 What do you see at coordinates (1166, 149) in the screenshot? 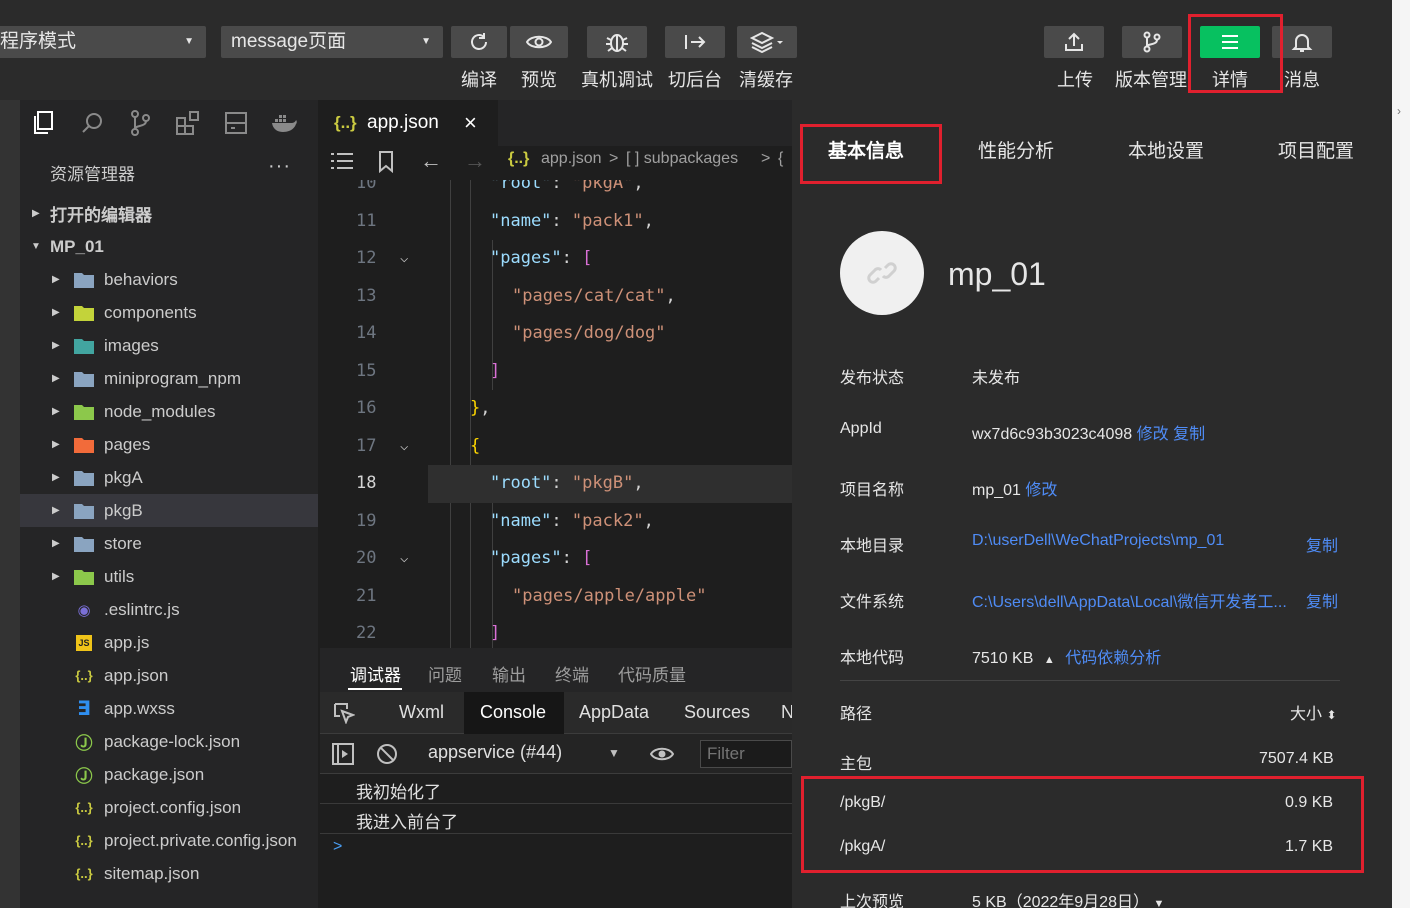
I see `tab-local-settings: 本地设置` at bounding box center [1166, 149].